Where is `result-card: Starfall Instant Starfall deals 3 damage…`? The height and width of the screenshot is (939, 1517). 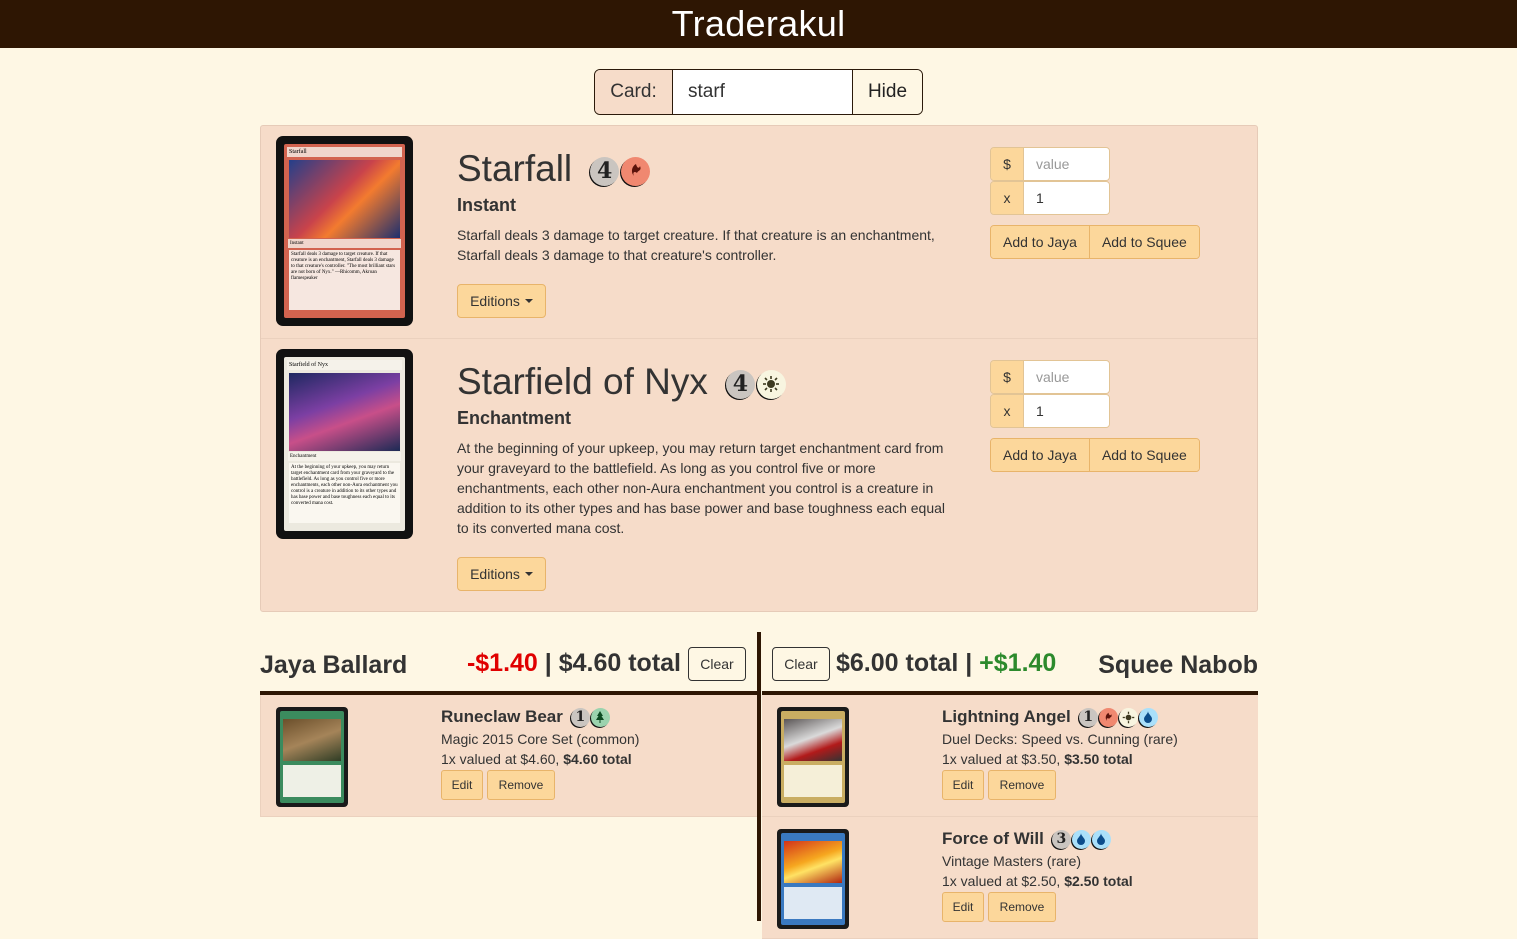
result-card: Starfall Instant Starfall deals 3 damage… is located at coordinates (759, 232).